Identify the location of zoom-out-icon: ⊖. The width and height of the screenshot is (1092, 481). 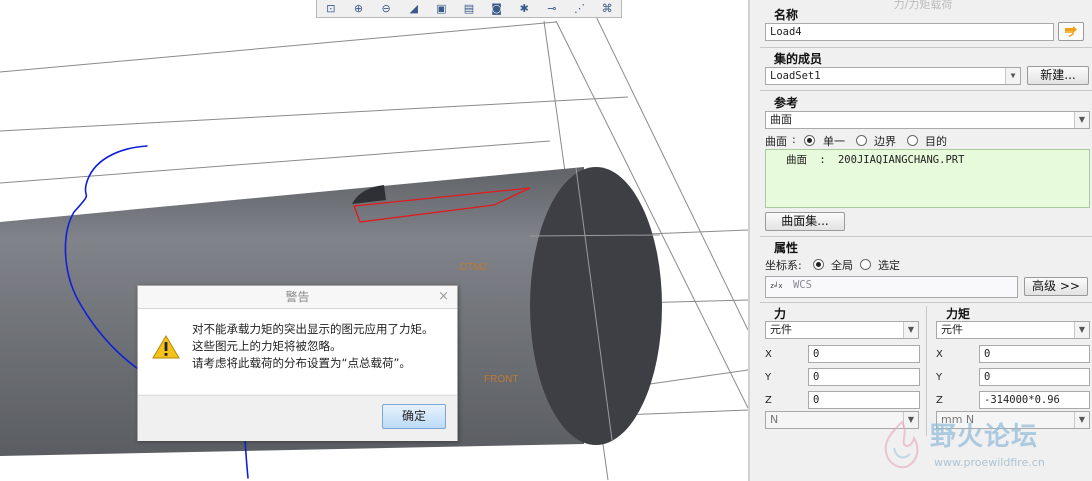
(386, 8).